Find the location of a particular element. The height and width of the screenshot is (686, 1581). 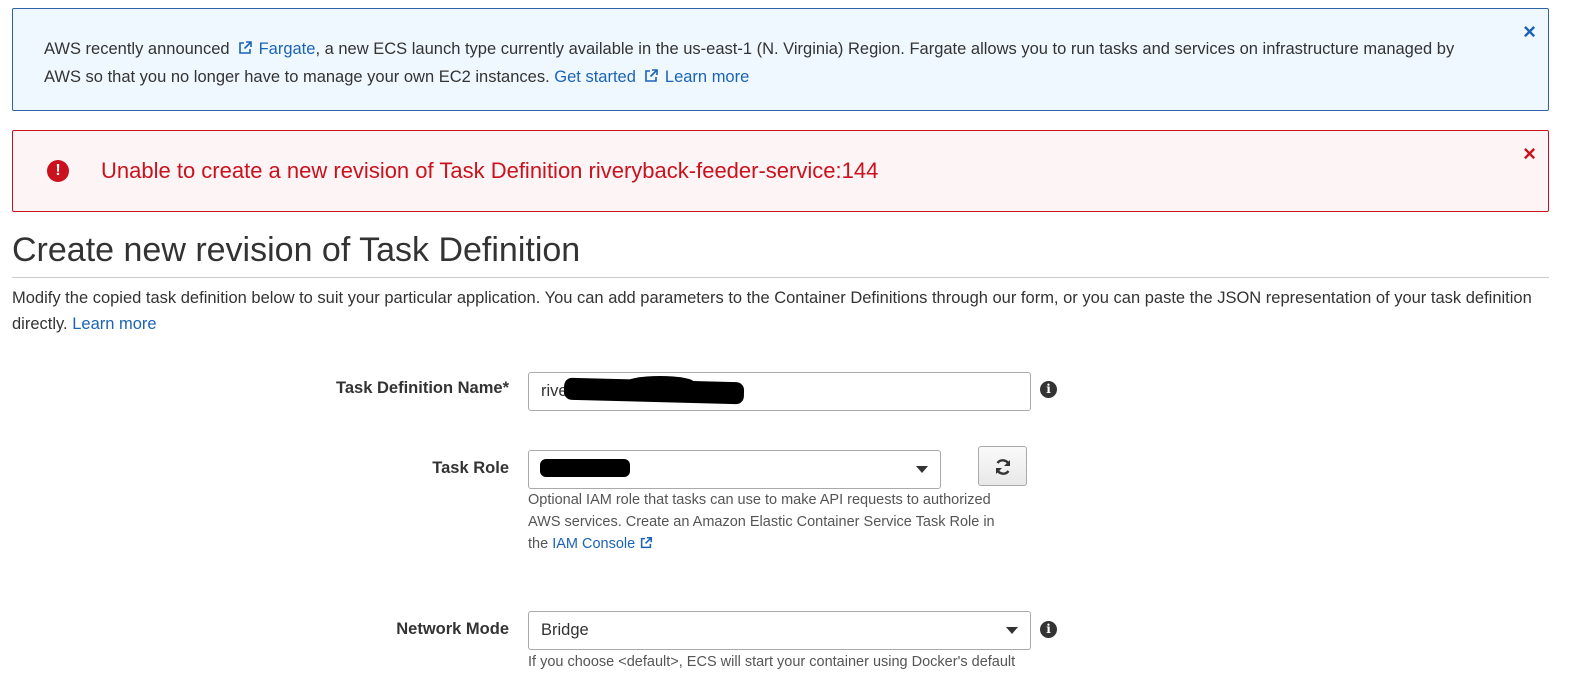

refresh-task-roles-button is located at coordinates (1002, 466).